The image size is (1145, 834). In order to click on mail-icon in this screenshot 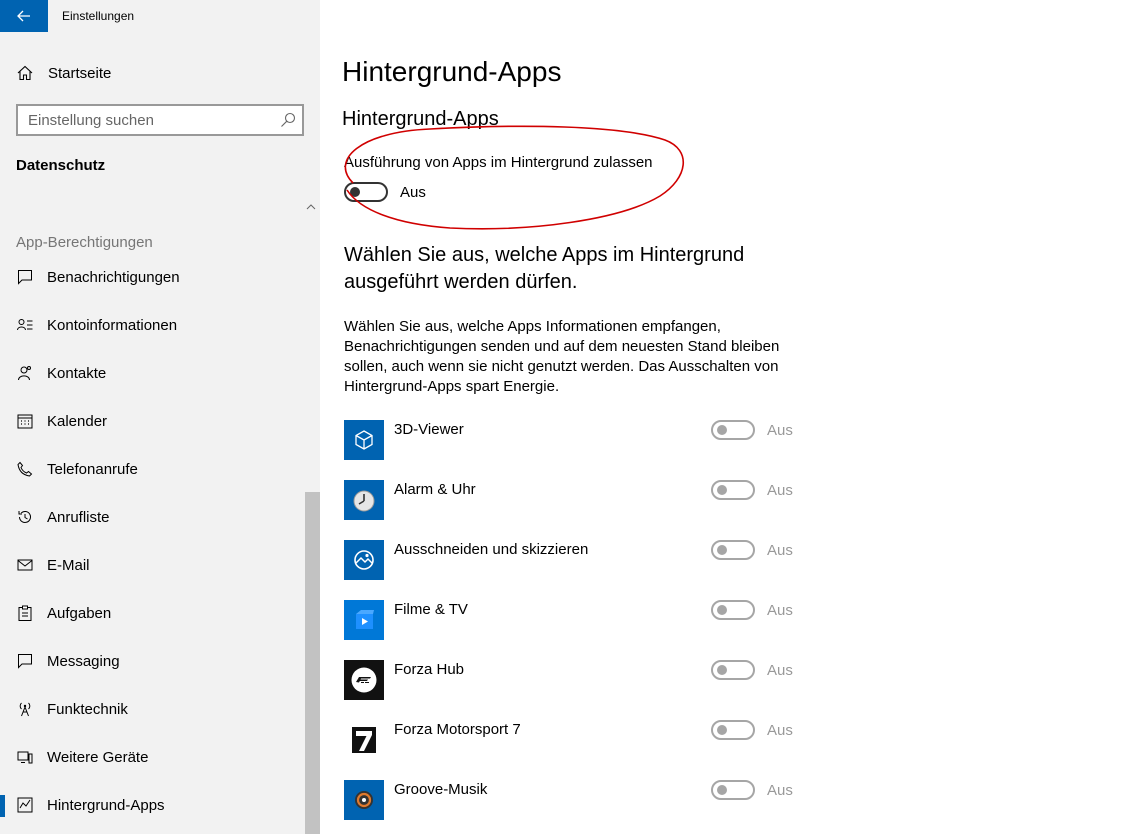, I will do `click(25, 565)`.